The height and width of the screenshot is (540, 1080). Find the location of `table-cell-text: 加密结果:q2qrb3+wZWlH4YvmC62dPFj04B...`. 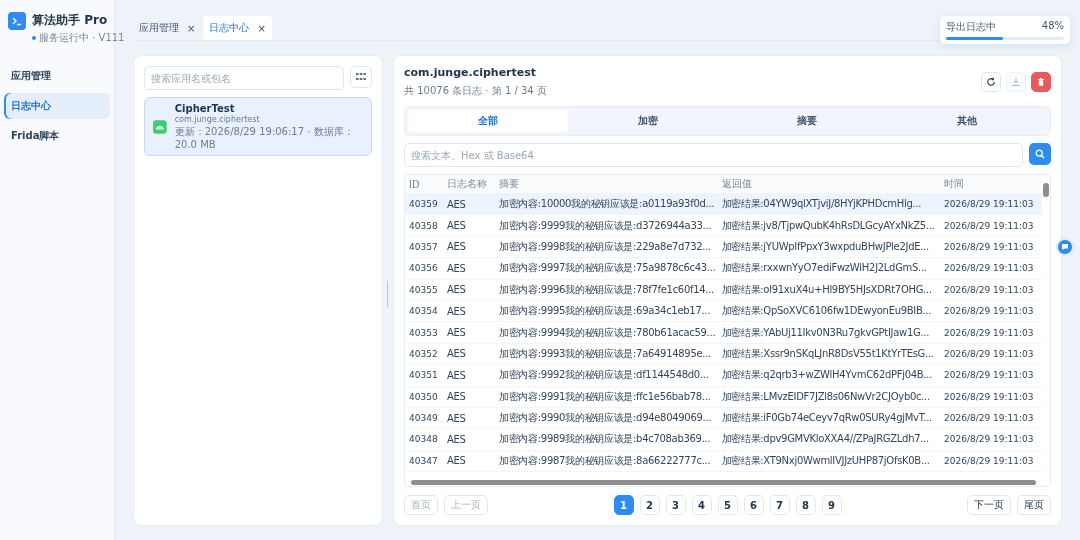

table-cell-text: 加密结果:q2qrb3+wZWlH4YvmC62dPFj04B... is located at coordinates (826, 375).